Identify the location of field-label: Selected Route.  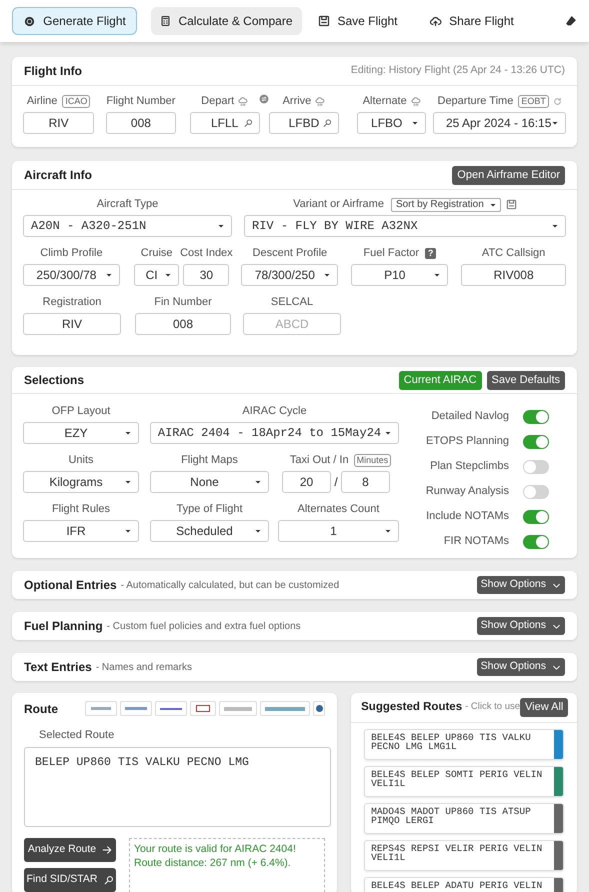
(77, 735).